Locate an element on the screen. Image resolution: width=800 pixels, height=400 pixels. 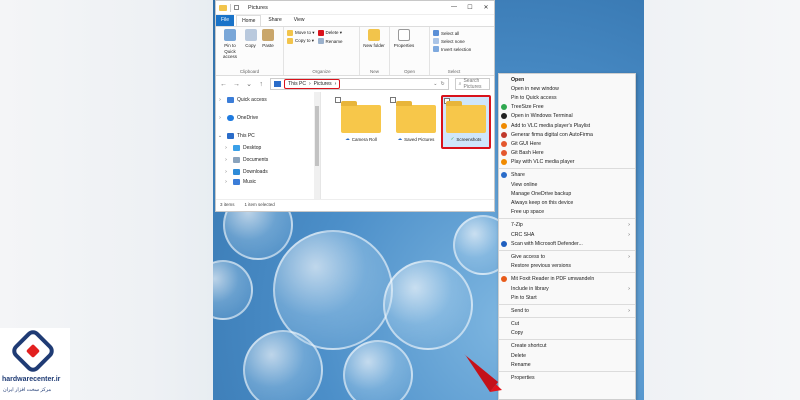
treesize-free-icon is located at coordinates (504, 107).